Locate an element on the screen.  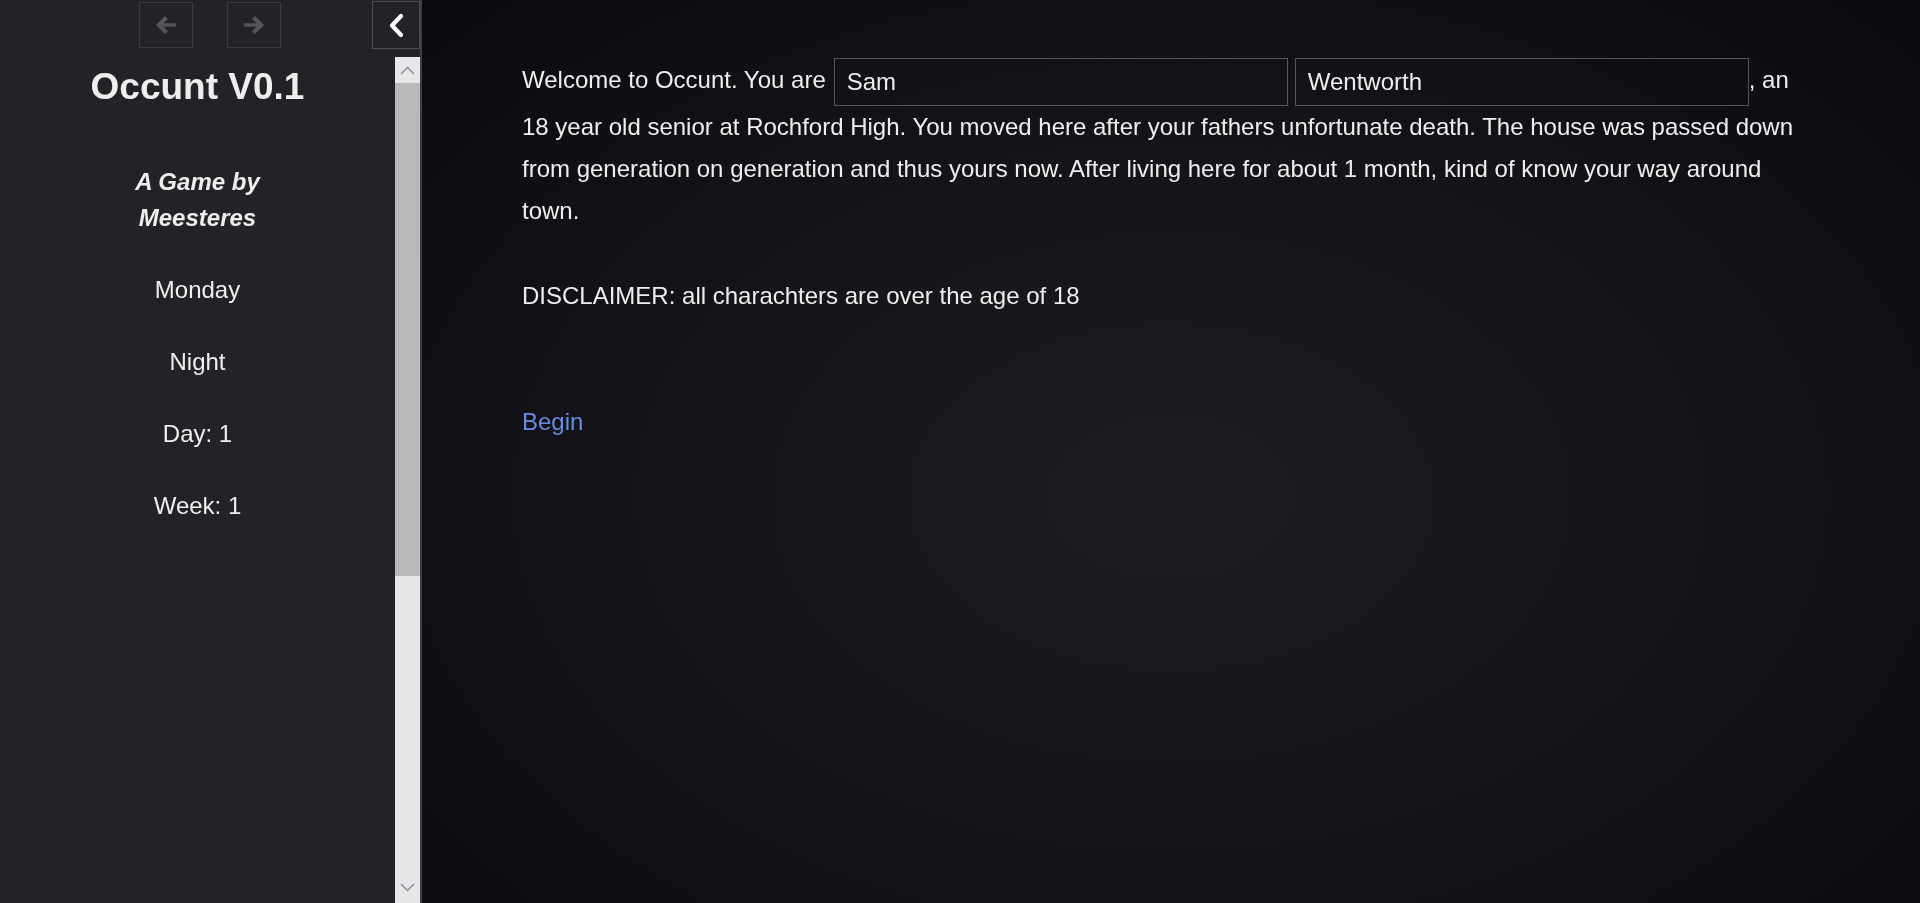
story-title: Occunt V0.1 is located at coordinates (197, 87).